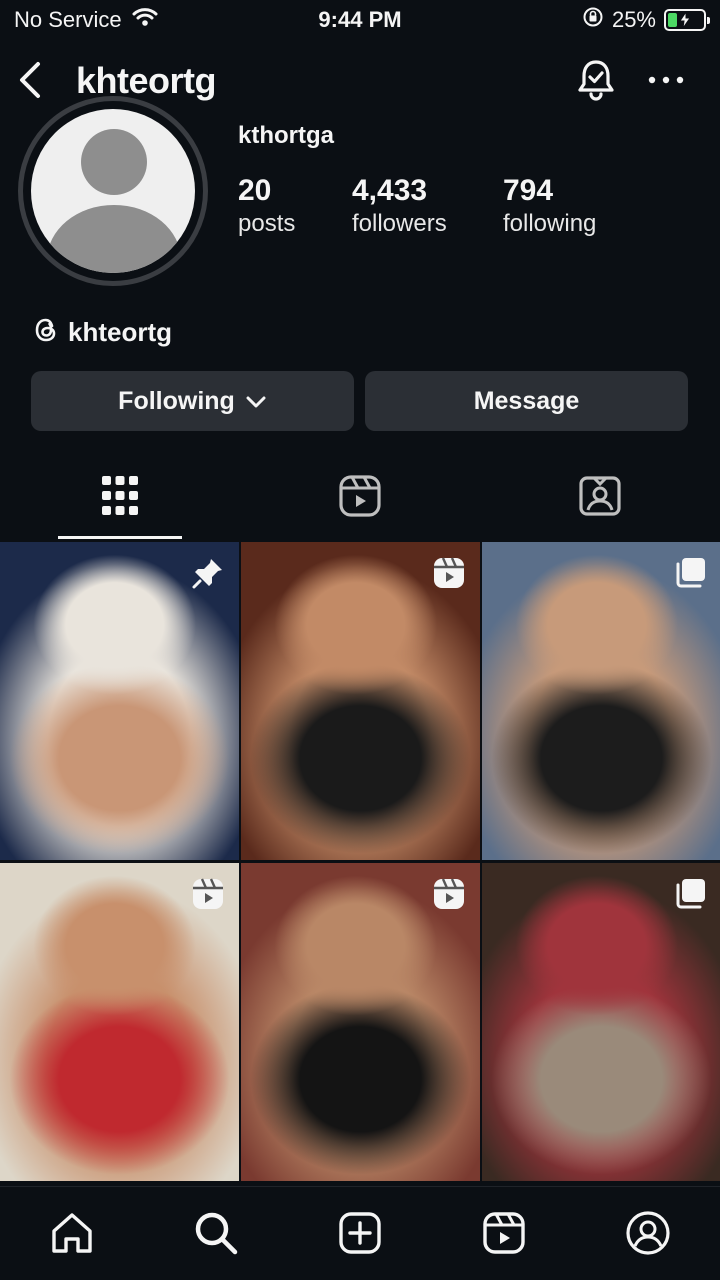 This screenshot has width=720, height=1280. I want to click on threads-icon, so click(46, 332).